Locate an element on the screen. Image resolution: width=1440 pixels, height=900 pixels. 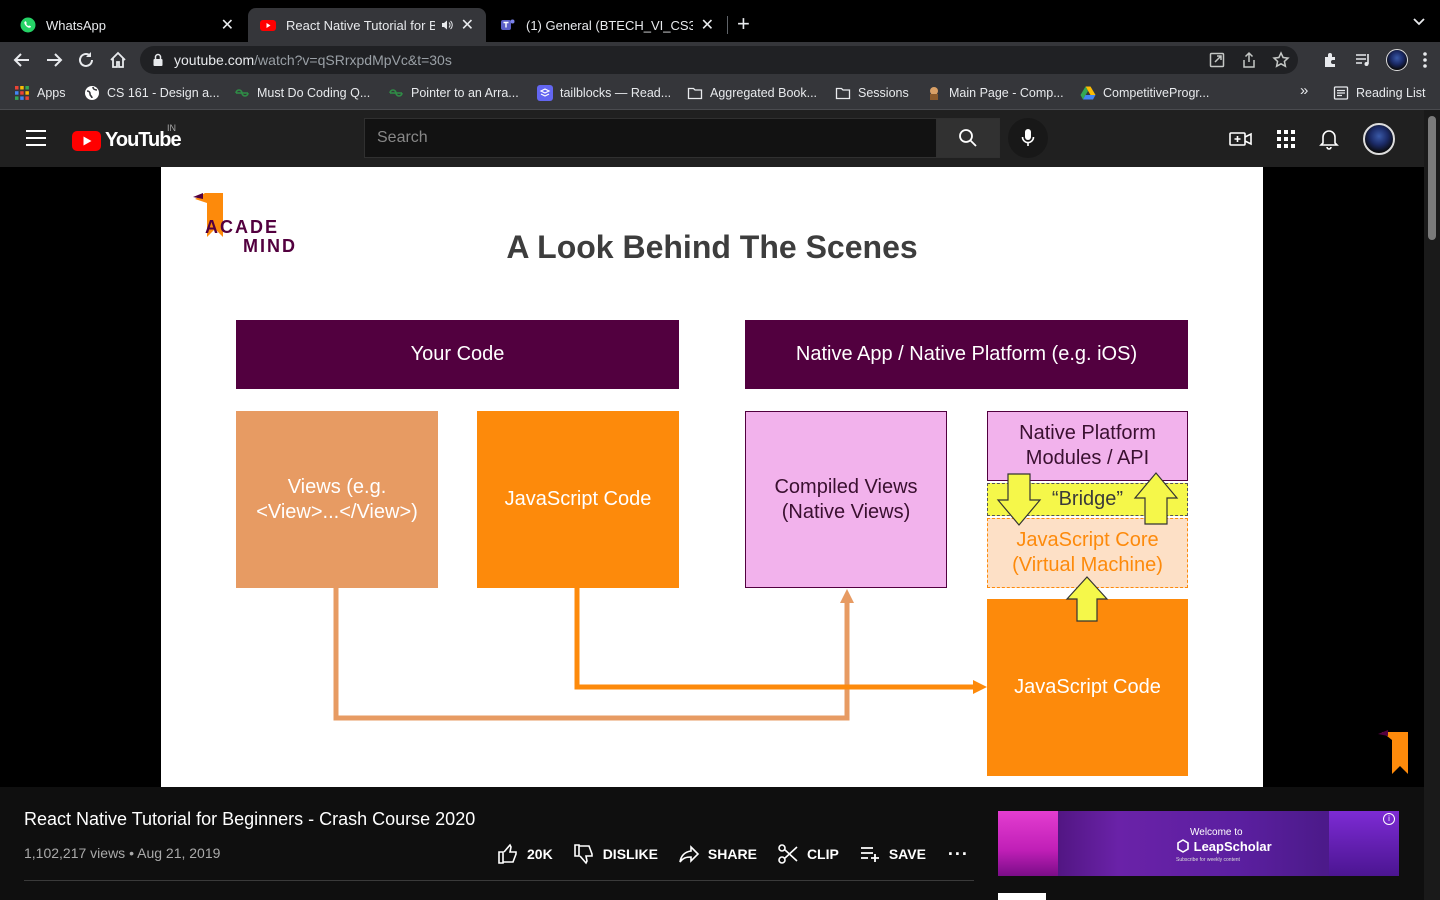
bookmark-apps: Apps is located at coordinates (40, 93).